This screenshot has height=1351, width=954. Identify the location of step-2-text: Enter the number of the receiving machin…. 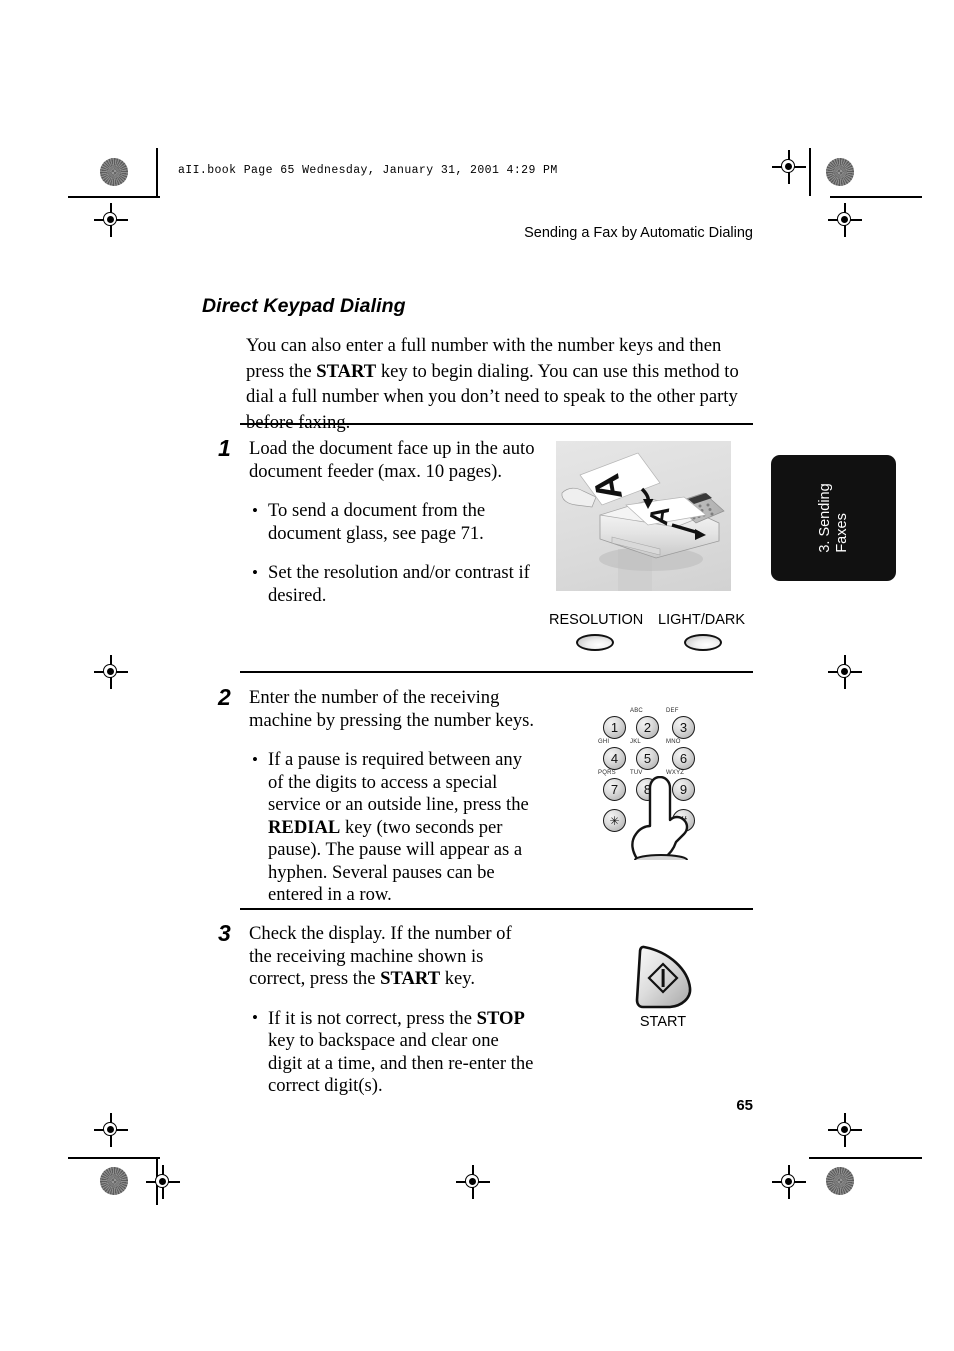
(392, 709).